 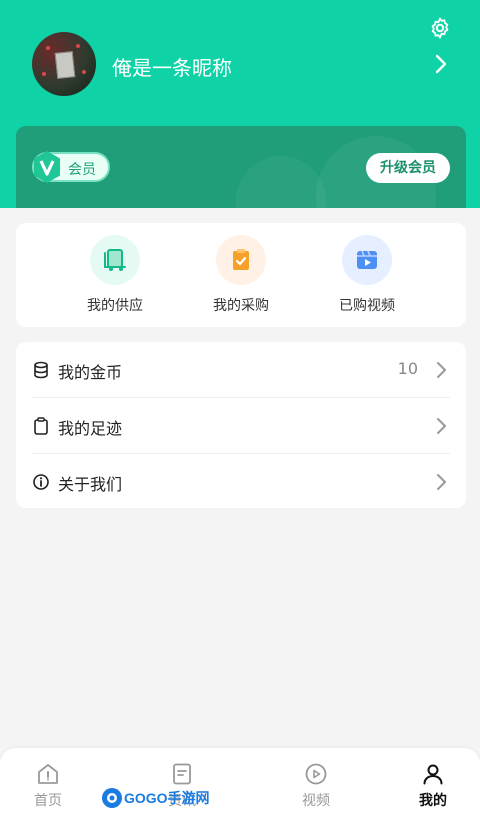 What do you see at coordinates (172, 66) in the screenshot?
I see `user-nickname: 俺是一条昵称` at bounding box center [172, 66].